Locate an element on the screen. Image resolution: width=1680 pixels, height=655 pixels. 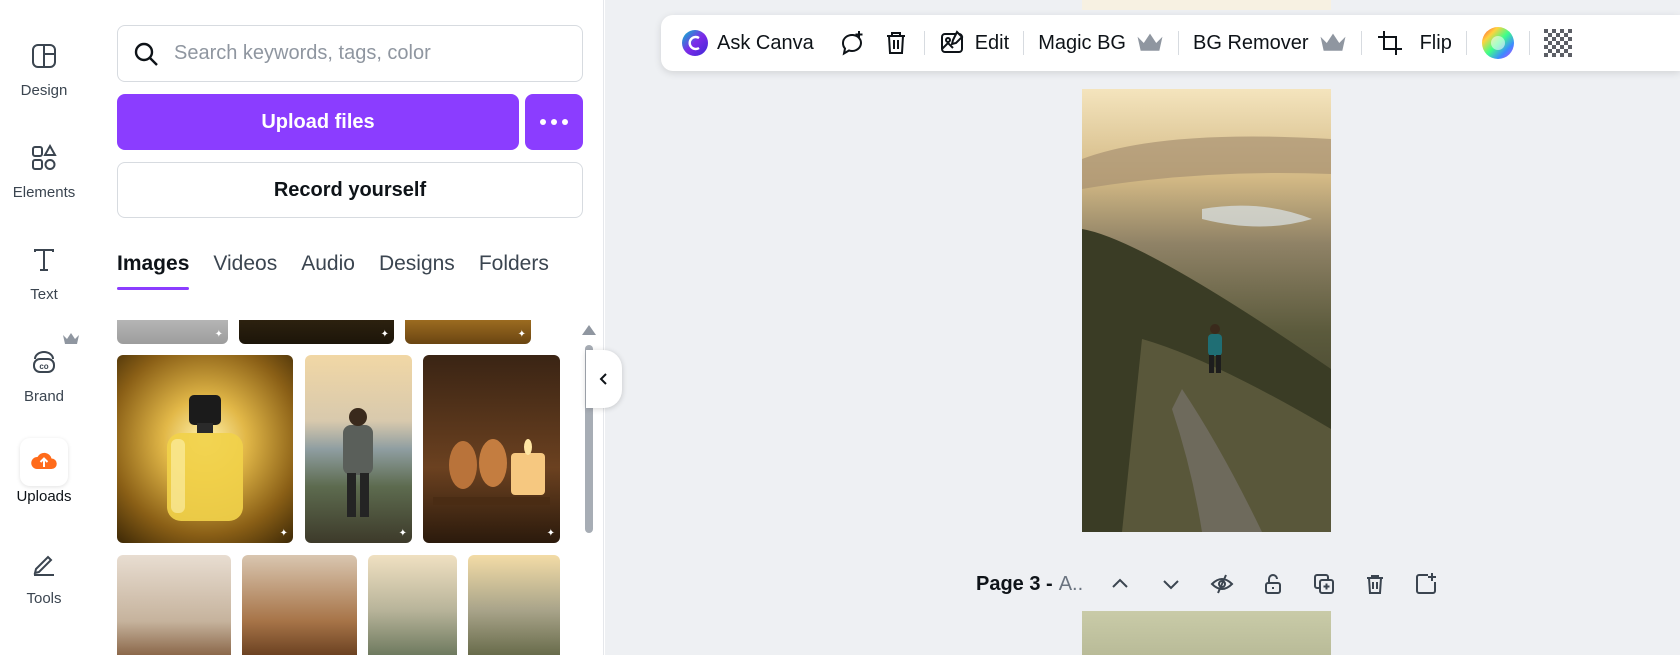
duplicate-icon is located at coordinates (1324, 584).